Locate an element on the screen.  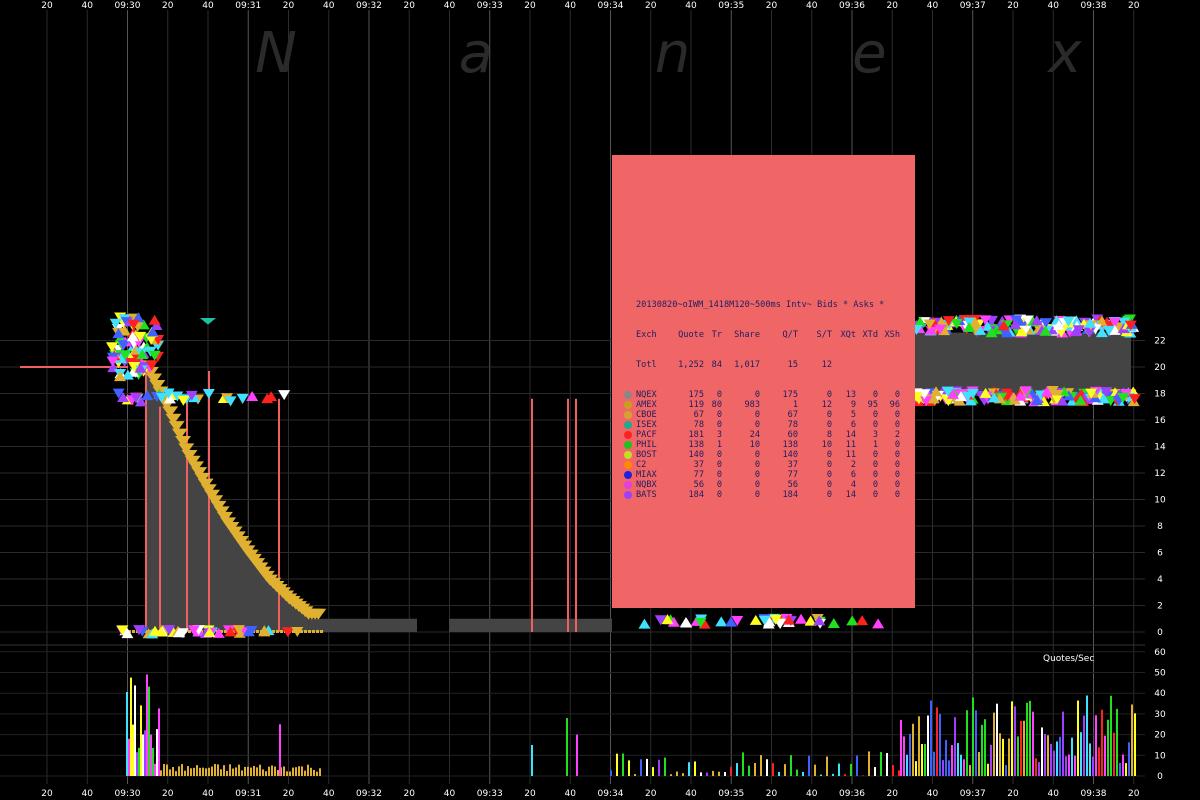
legend-column-header: Quote is located at coordinates (691, 335).